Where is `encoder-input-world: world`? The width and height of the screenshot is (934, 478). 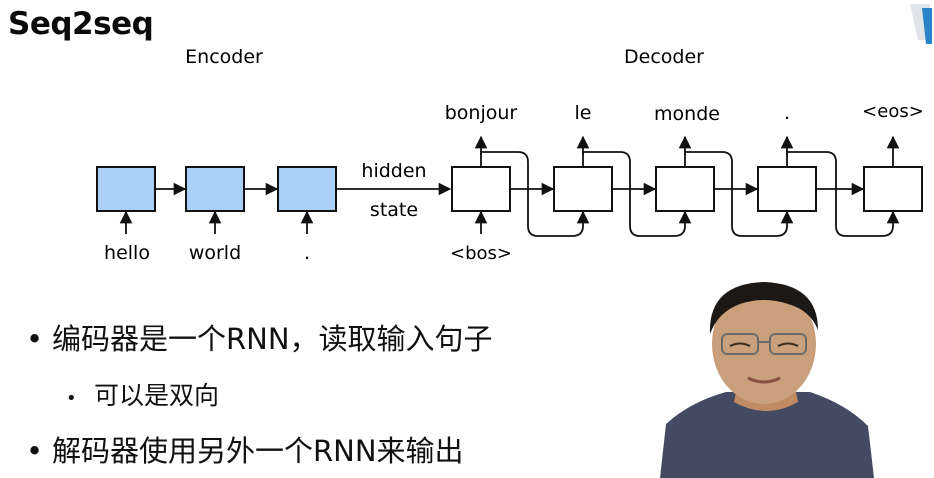 encoder-input-world: world is located at coordinates (215, 253).